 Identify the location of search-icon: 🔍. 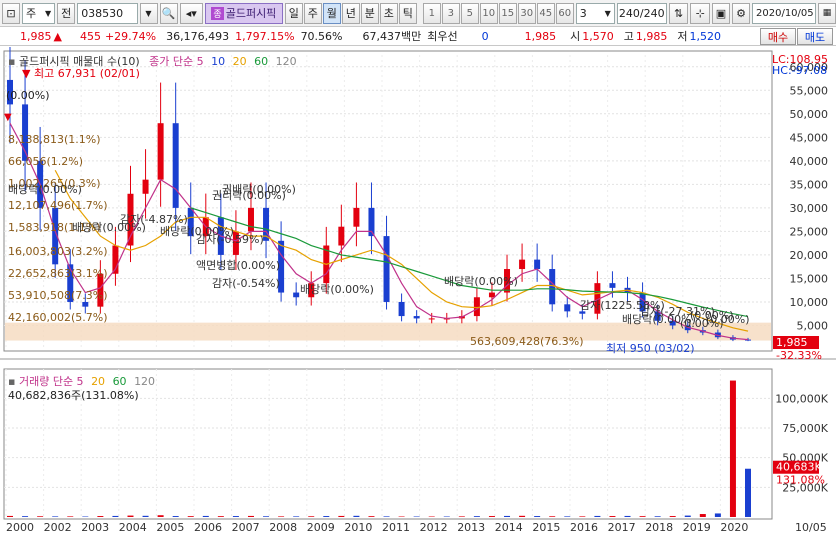
(169, 13).